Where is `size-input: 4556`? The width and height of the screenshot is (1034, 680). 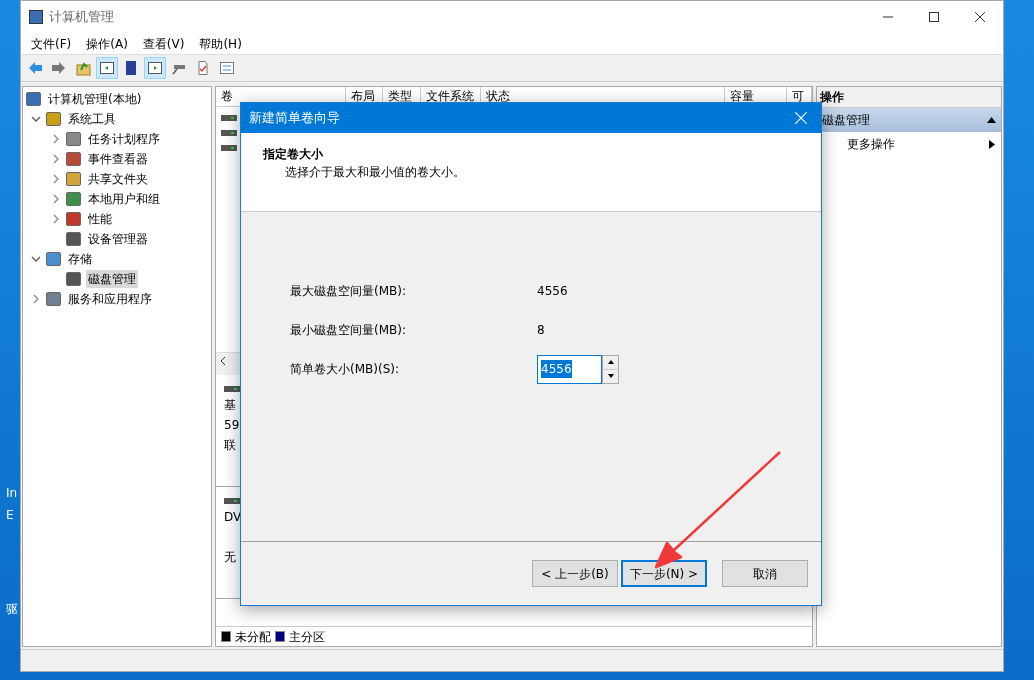
size-input: 4556 is located at coordinates (569, 369).